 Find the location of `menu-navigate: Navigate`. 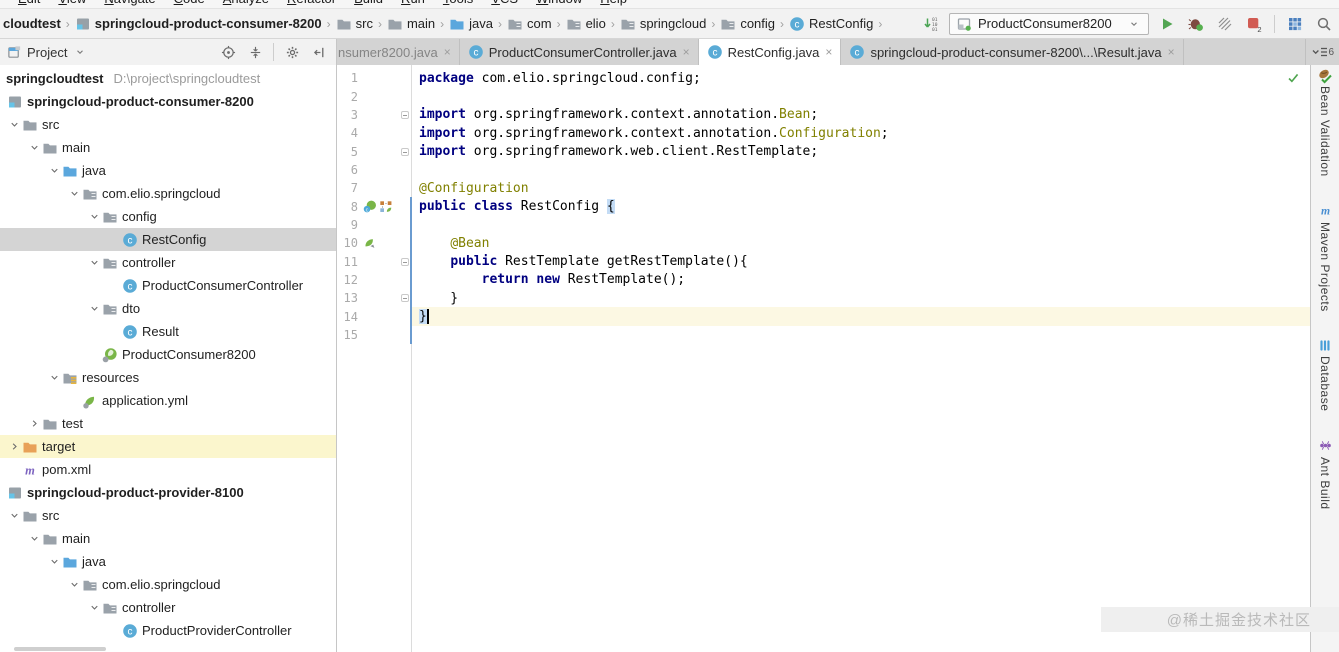

menu-navigate: Navigate is located at coordinates (129, 4).